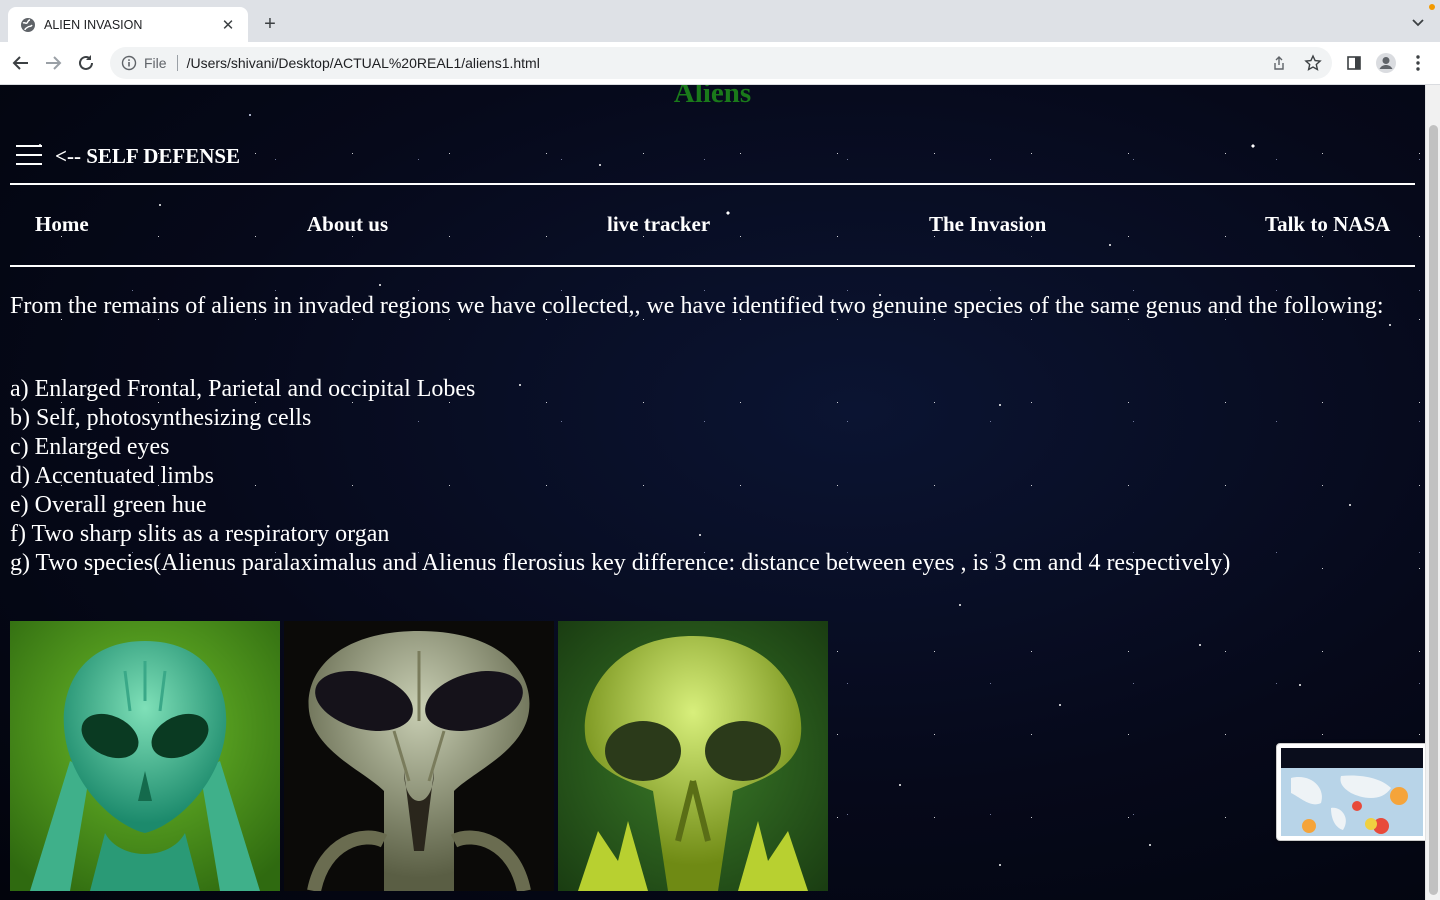  I want to click on nav-live-tracker: live tracker, so click(658, 224).